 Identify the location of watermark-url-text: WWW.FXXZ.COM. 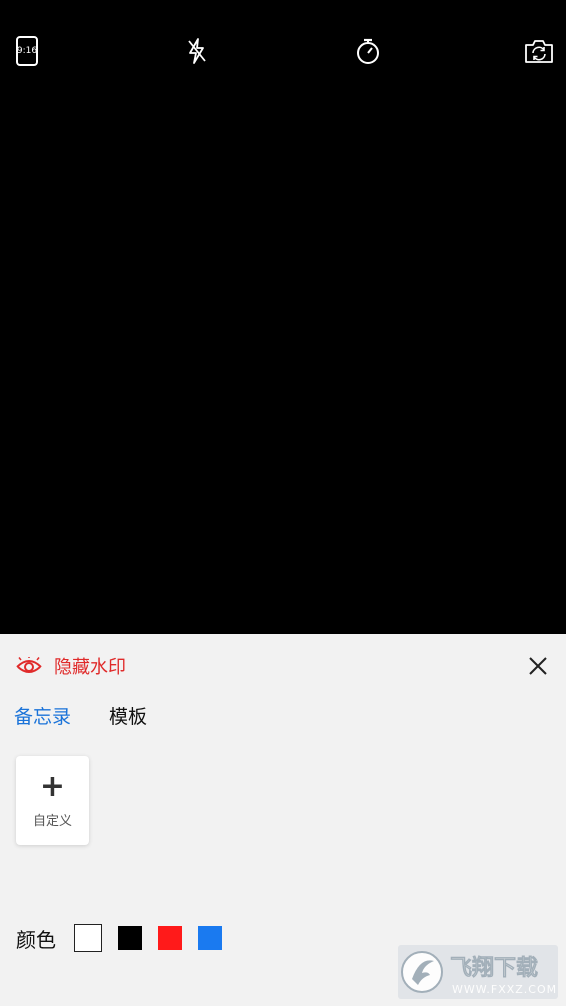
(504, 989).